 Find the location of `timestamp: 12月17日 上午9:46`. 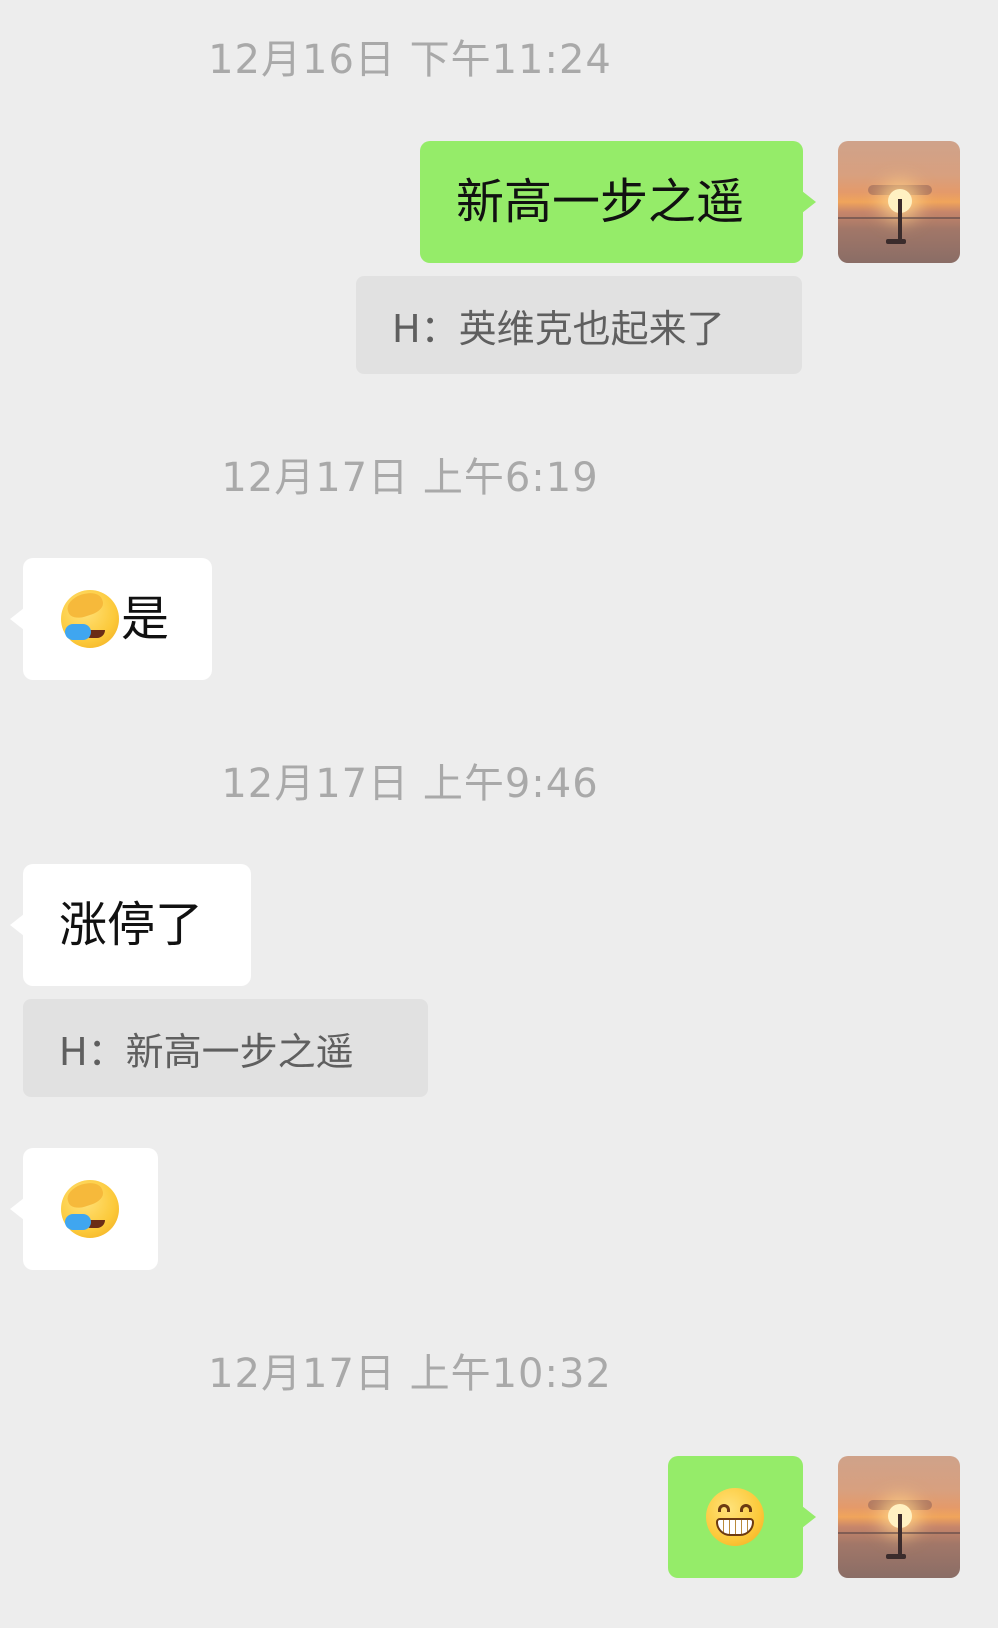

timestamp: 12月17日 上午9:46 is located at coordinates (410, 784).